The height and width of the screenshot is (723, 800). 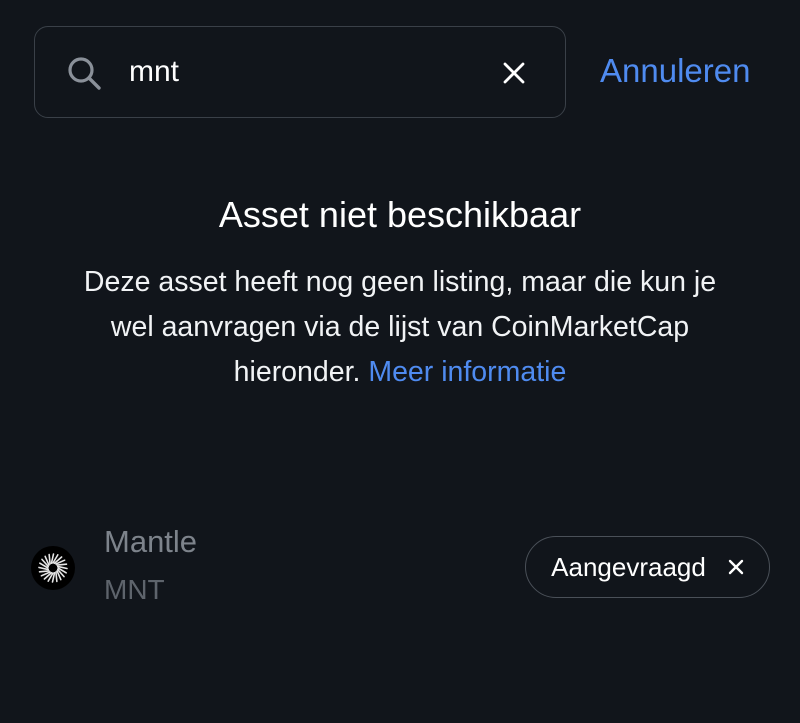 I want to click on more-info-link: Meer informatie, so click(x=467, y=372).